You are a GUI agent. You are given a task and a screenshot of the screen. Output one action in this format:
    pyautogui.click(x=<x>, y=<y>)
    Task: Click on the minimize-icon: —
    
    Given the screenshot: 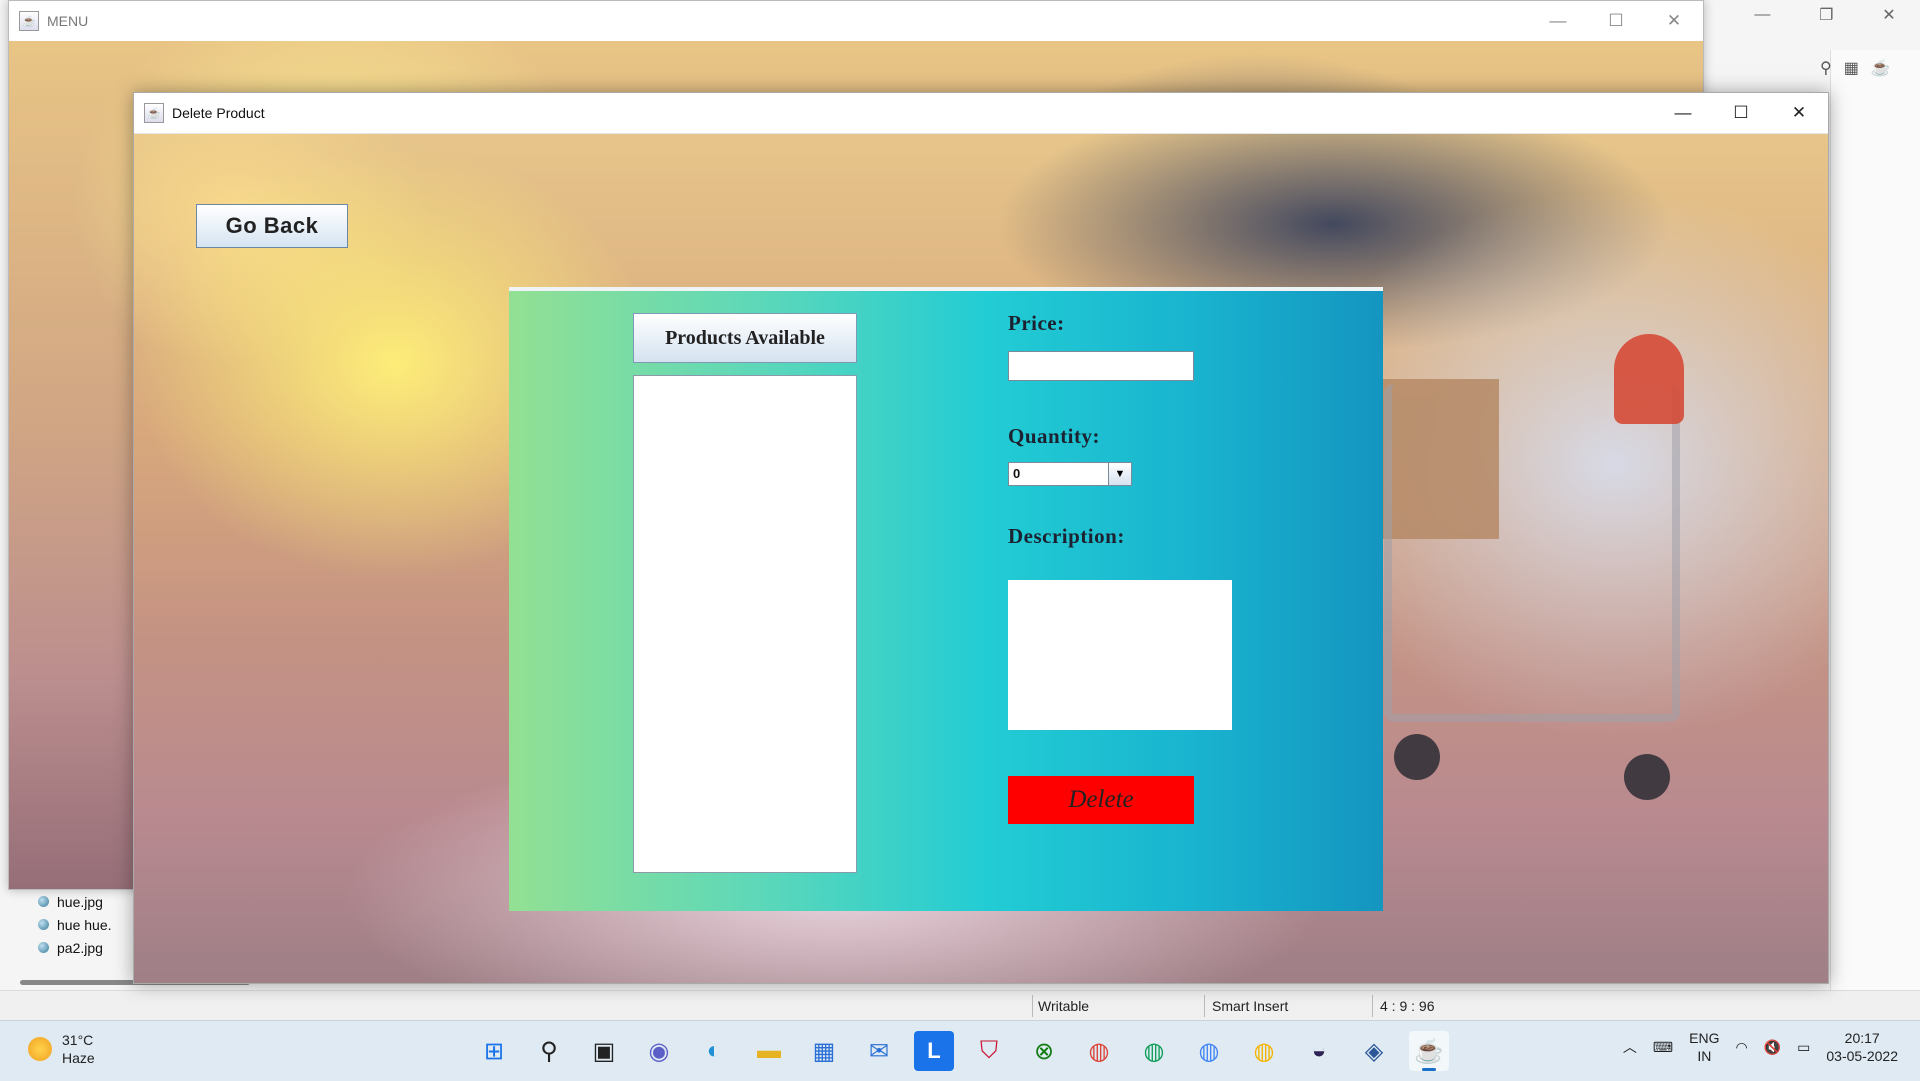 What is the action you would take?
    pyautogui.click(x=1762, y=15)
    